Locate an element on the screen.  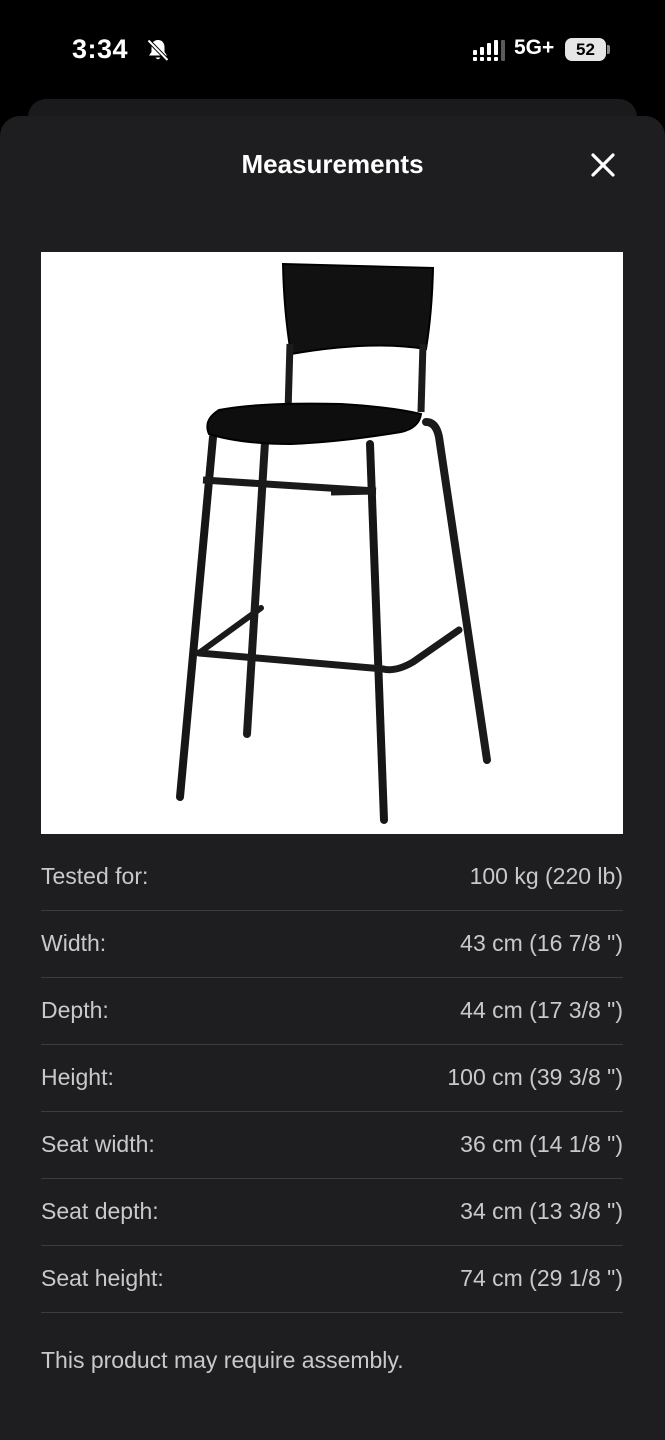
measurement-label: Tested for: is located at coordinates (95, 876).